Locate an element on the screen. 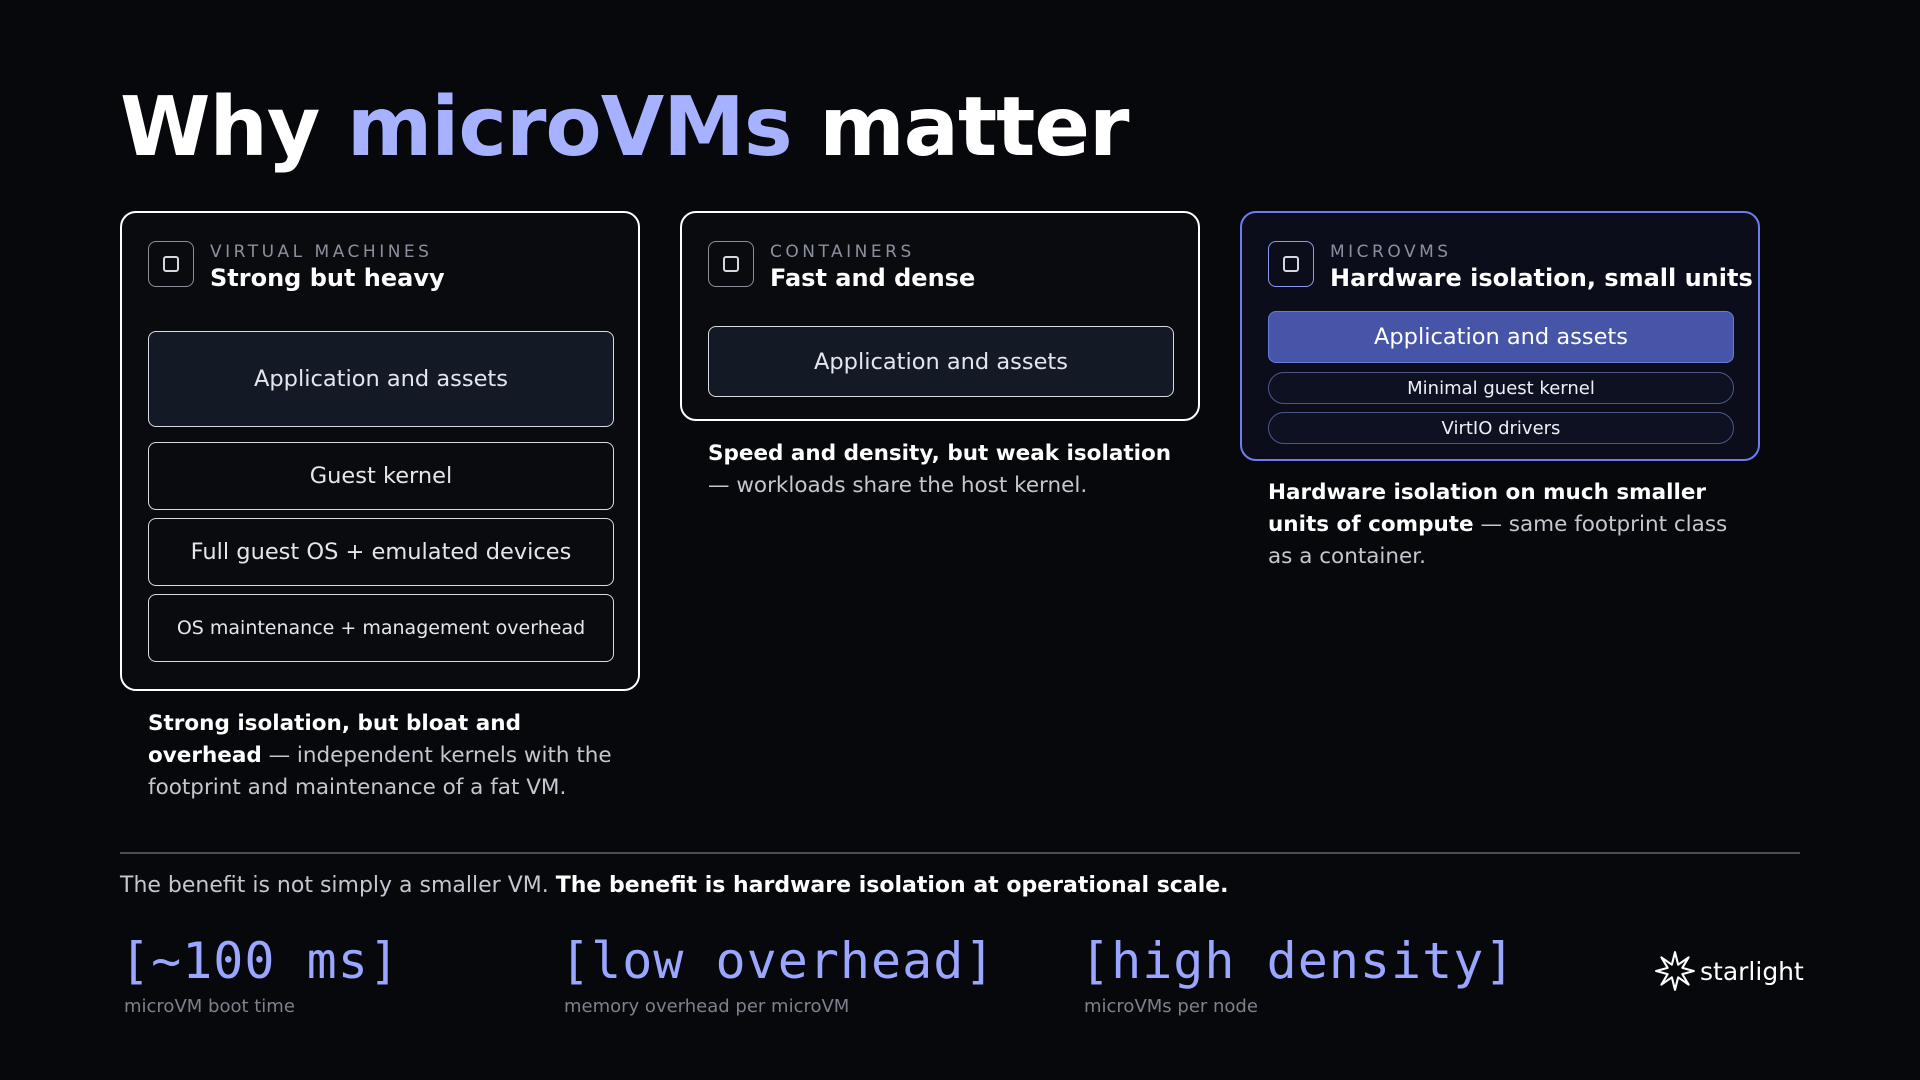  card-kicker: MICROVMS is located at coordinates (1391, 252).